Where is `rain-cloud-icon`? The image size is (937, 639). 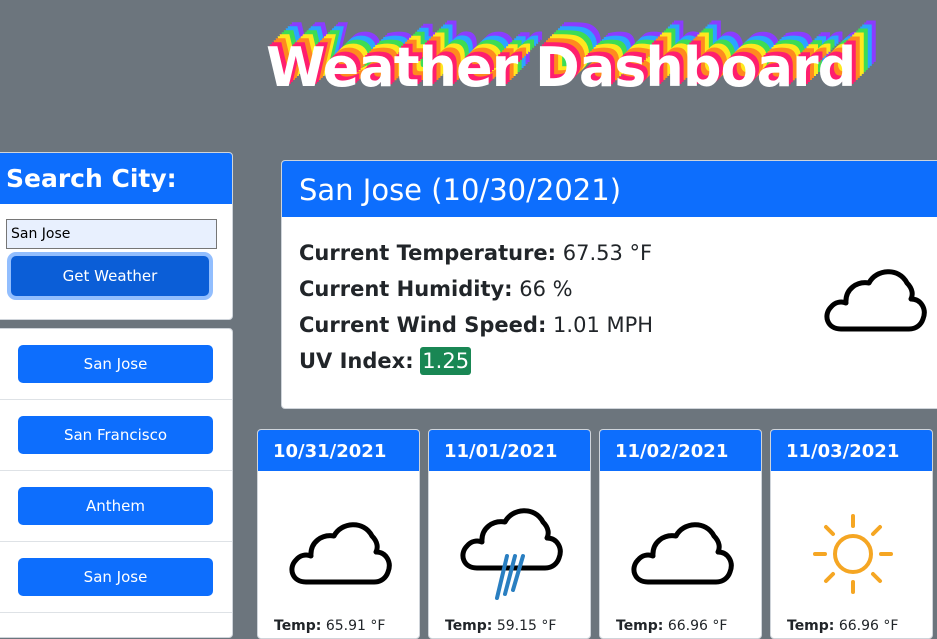
rain-cloud-icon is located at coordinates (511, 554).